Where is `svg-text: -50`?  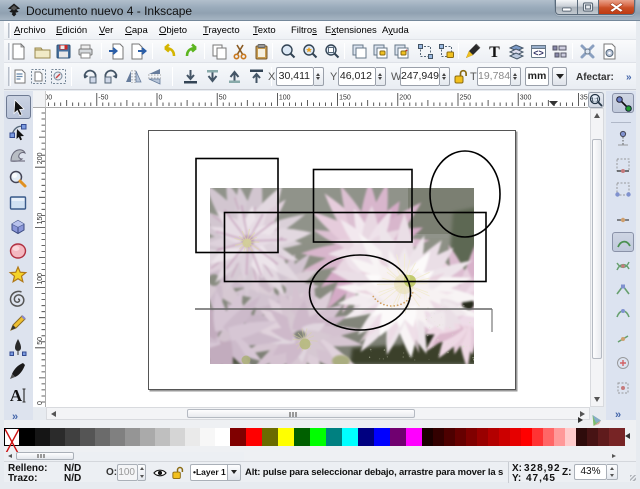 svg-text: -50 is located at coordinates (103, 98).